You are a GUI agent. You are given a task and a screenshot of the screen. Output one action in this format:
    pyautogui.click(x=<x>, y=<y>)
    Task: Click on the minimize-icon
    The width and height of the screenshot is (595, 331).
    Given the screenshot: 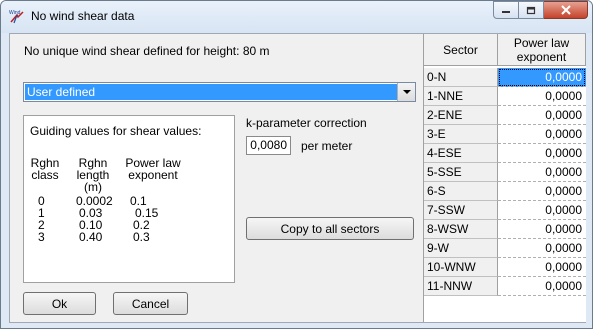 What is the action you would take?
    pyautogui.click(x=506, y=12)
    